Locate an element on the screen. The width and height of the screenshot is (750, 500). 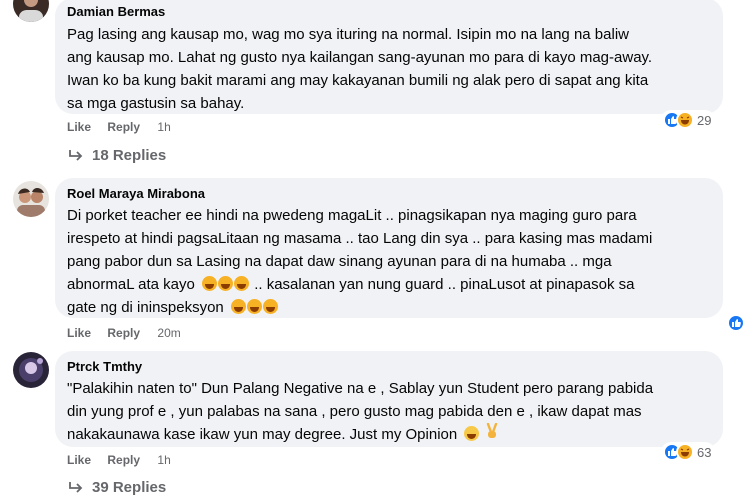
view-replies-link: 18 Replies is located at coordinates (117, 155).